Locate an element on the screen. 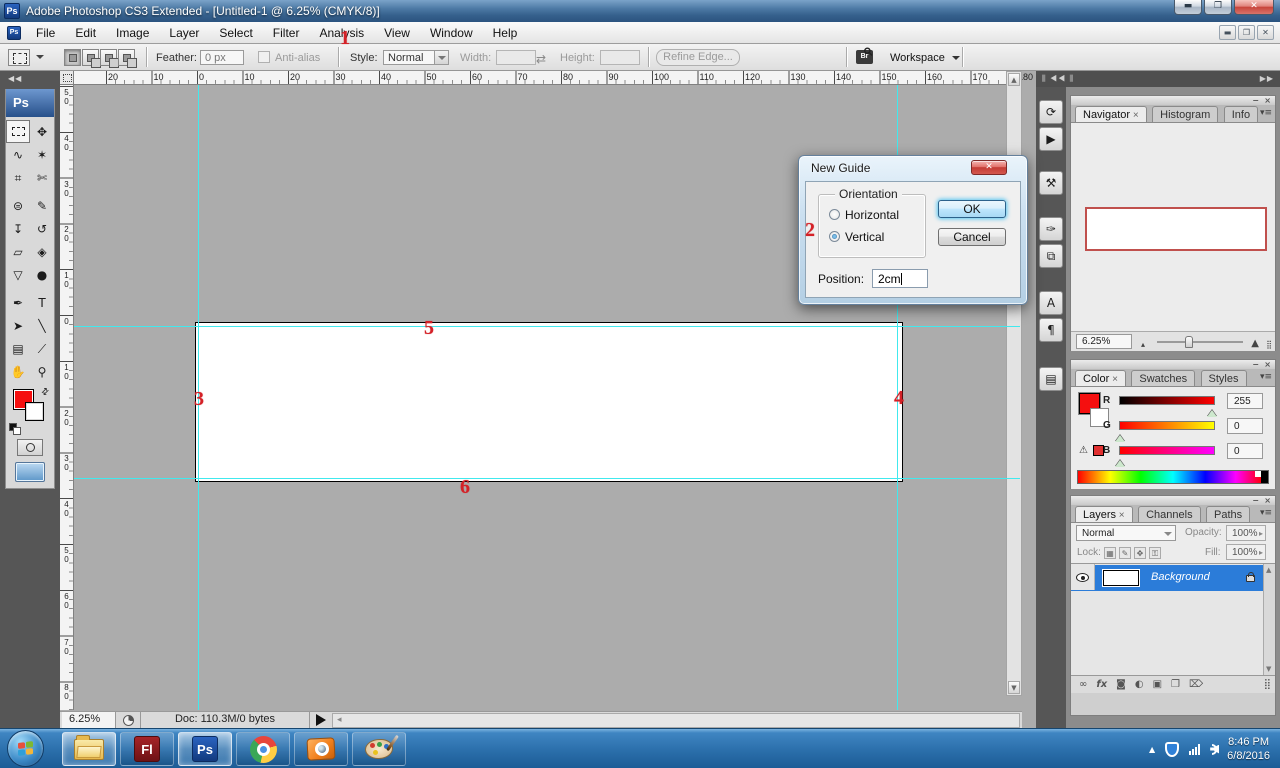 The height and width of the screenshot is (768, 1280). ruler-left: 50 40 30 20 10 0 10 20 30 40 50 60 70 80 is located at coordinates (67, 397).